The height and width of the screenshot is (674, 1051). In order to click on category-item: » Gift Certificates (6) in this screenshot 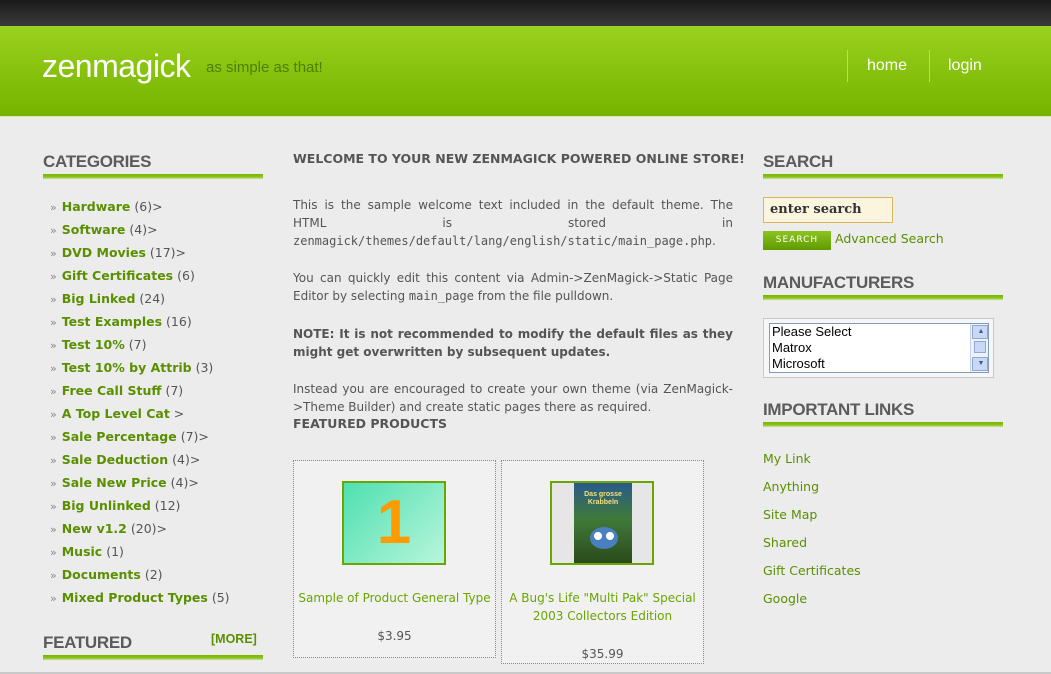, I will do `click(140, 279)`.